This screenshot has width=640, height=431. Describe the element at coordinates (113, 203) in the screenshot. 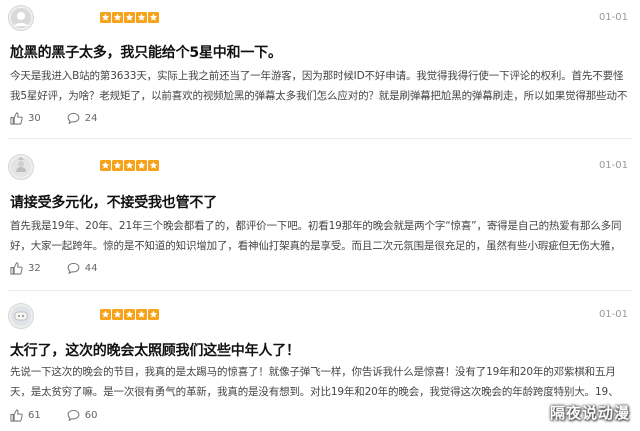

I see `review-title: 请接受多元化，不接受我也管不了` at that location.